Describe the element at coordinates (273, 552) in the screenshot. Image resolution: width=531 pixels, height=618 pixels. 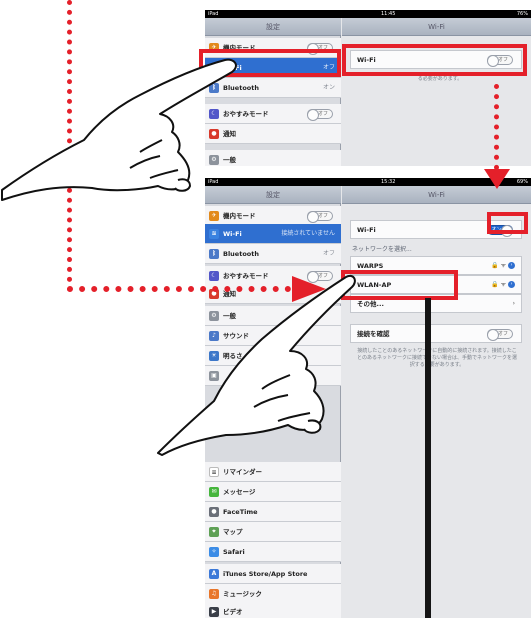
I see `sidebar-item-safari: ✧ Safari` at that location.